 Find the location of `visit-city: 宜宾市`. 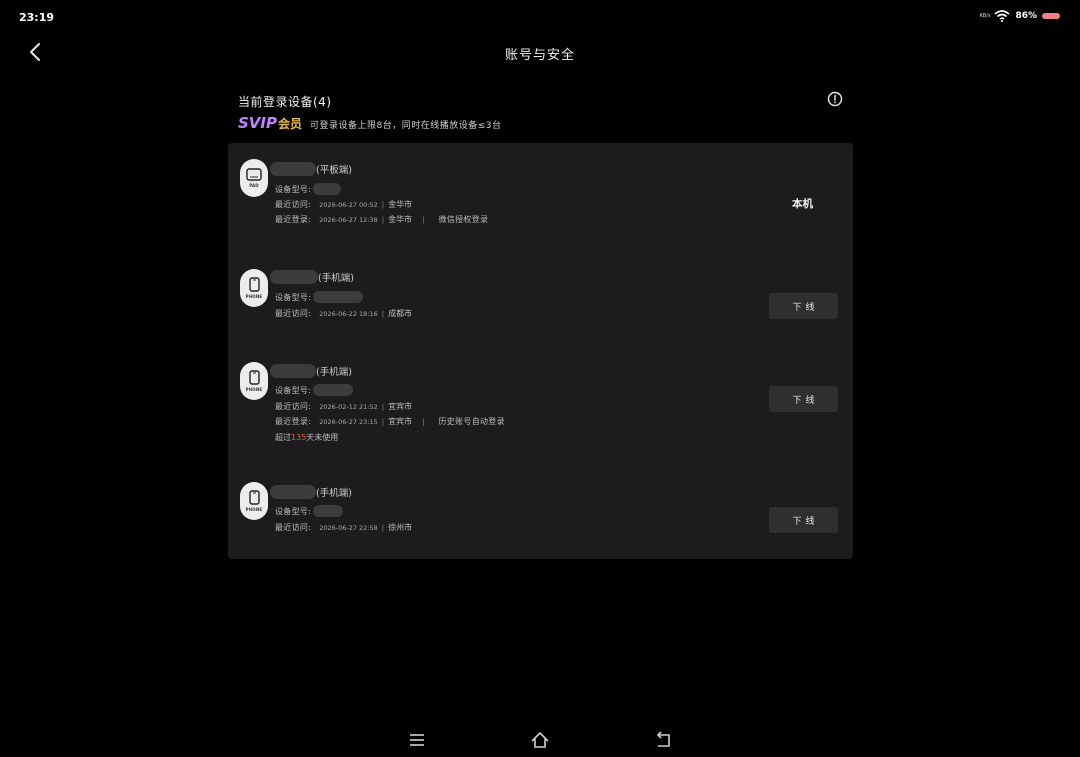

visit-city: 宜宾市 is located at coordinates (400, 406).